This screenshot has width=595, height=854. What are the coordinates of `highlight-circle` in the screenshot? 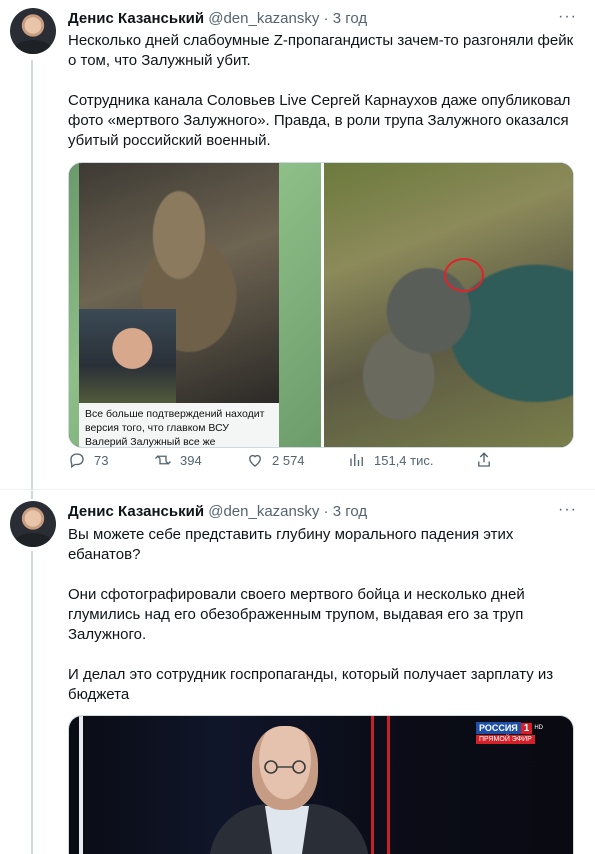 It's located at (464, 275).